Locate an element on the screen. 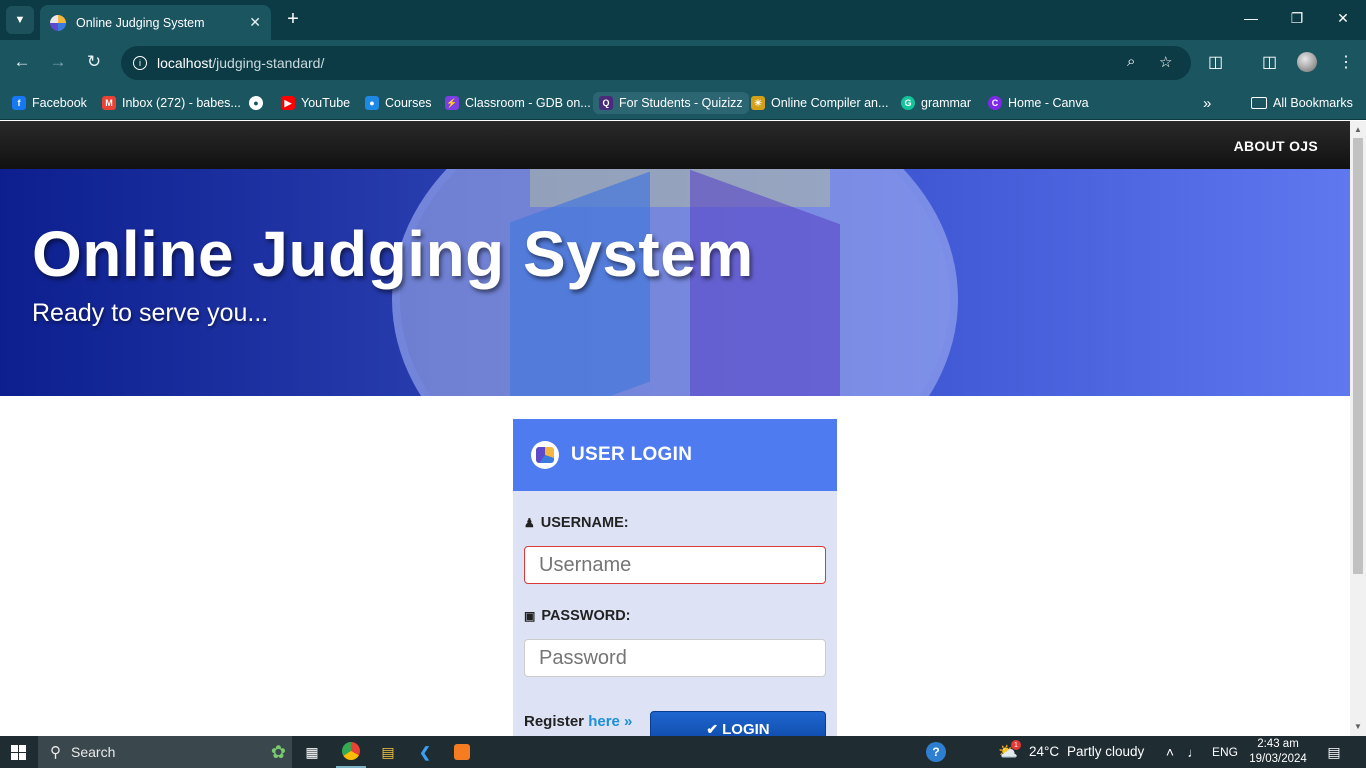 The width and height of the screenshot is (1366, 768). back-button: ← is located at coordinates (22, 62).